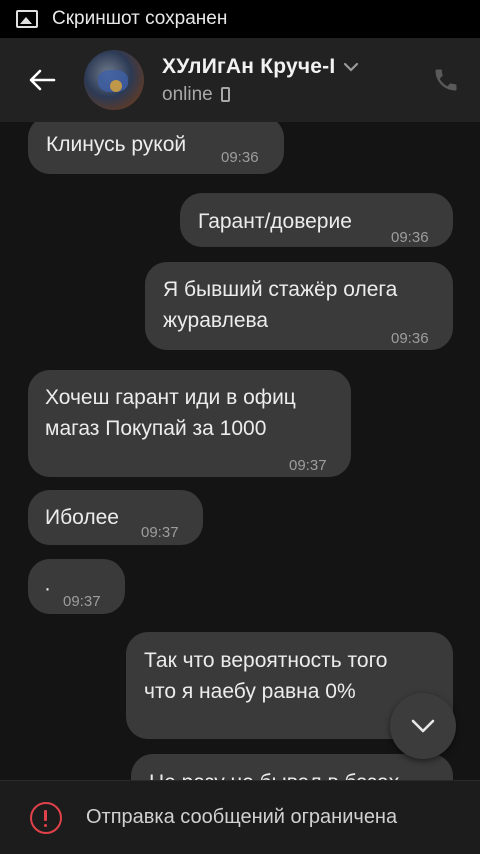 This screenshot has height=854, width=480. I want to click on message-incoming: Иболее 09:37, so click(115, 517).